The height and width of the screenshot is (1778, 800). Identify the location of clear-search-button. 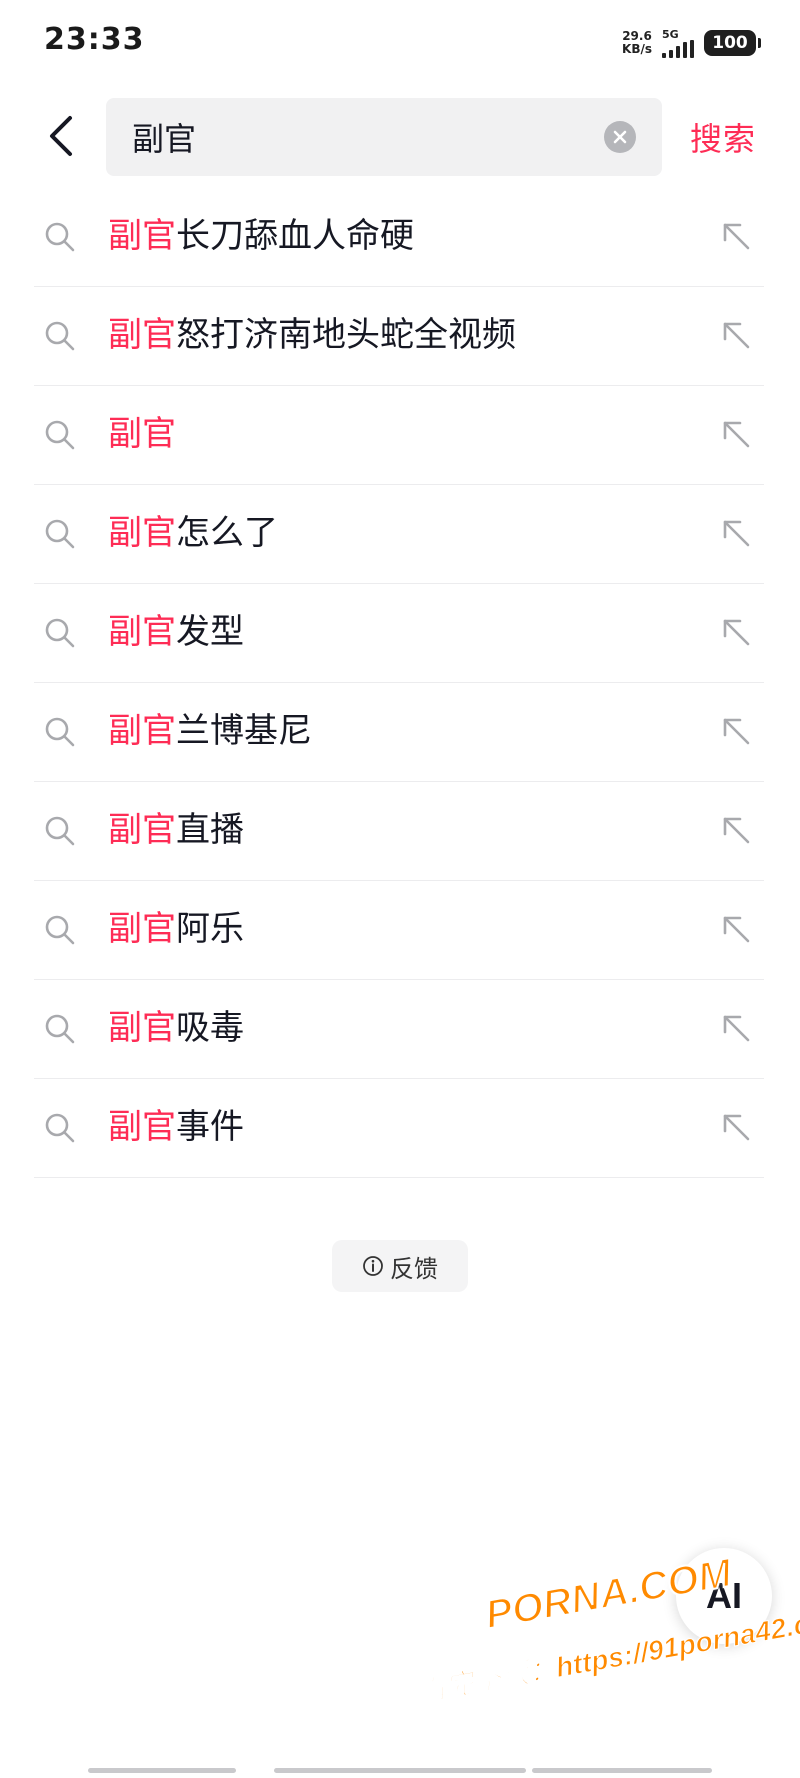
(620, 137).